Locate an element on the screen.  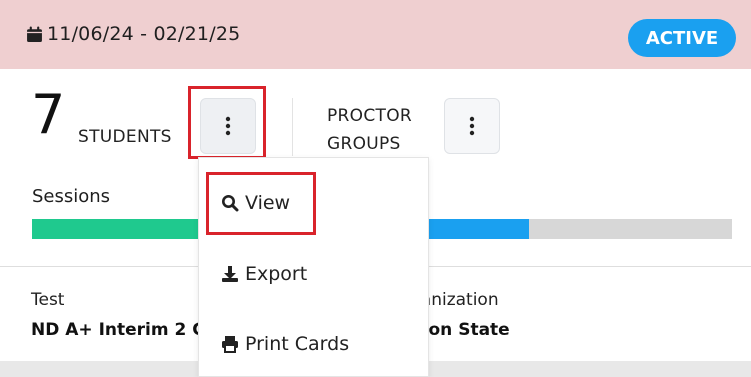
status-badge: ACTIVE is located at coordinates (682, 38).